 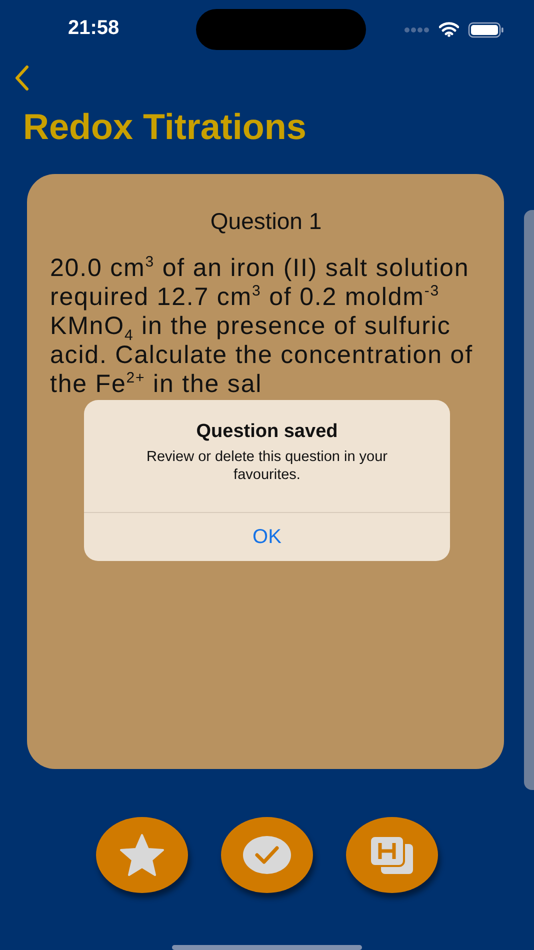 I want to click on question-text: 20.0 cm$^{3}$ of an iron (II) salt solution required 12.7 cm$^{3}$ of 0.2 moldm$^{-3}$ KMnO$_{4}$ in the presence of sulfuric acid. Calculate the concentration of the Fe$^{2+}$ in the sal, so click(x=262, y=327).